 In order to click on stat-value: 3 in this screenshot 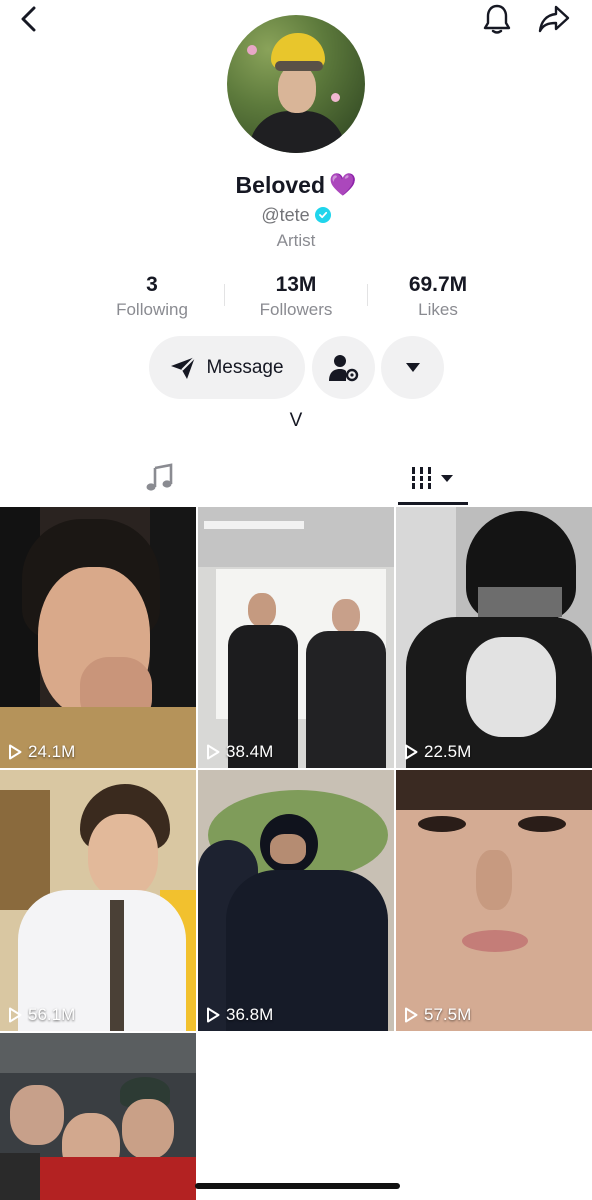, I will do `click(152, 284)`.